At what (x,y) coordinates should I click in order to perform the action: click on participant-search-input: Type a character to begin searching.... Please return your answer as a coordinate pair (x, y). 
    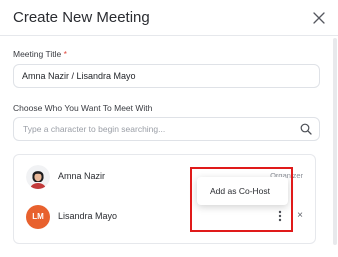
    Looking at the image, I should click on (166, 129).